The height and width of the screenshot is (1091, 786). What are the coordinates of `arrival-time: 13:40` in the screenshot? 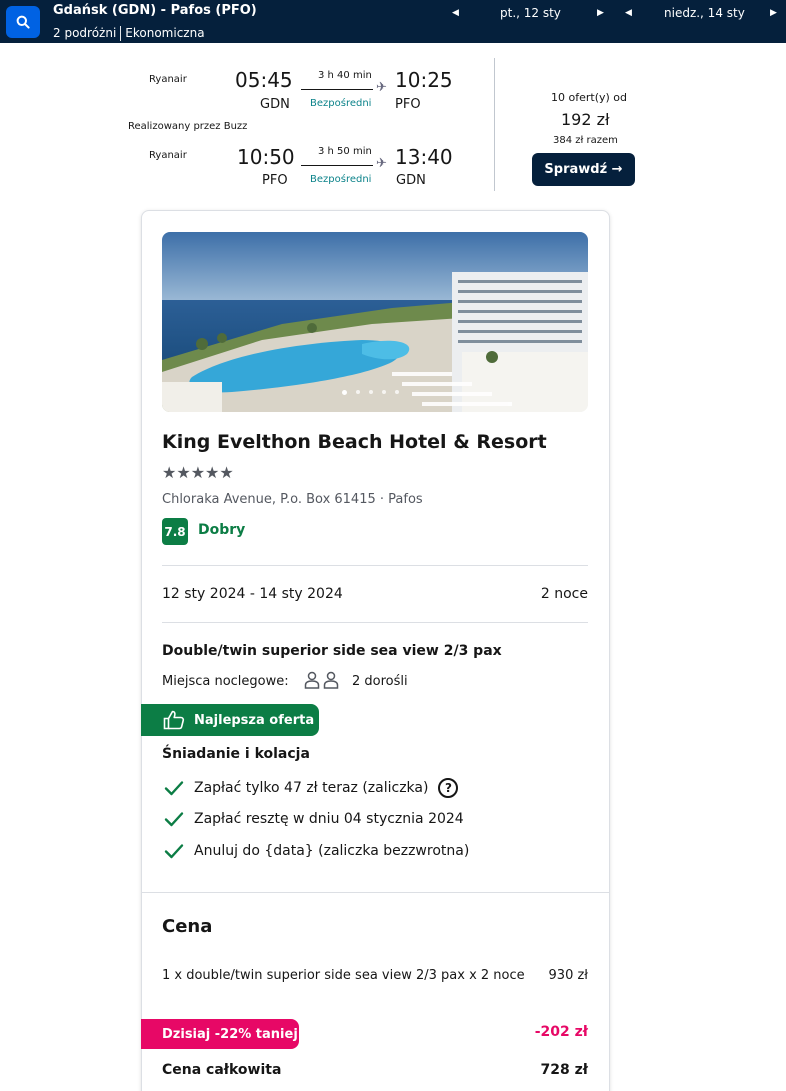 It's located at (424, 157).